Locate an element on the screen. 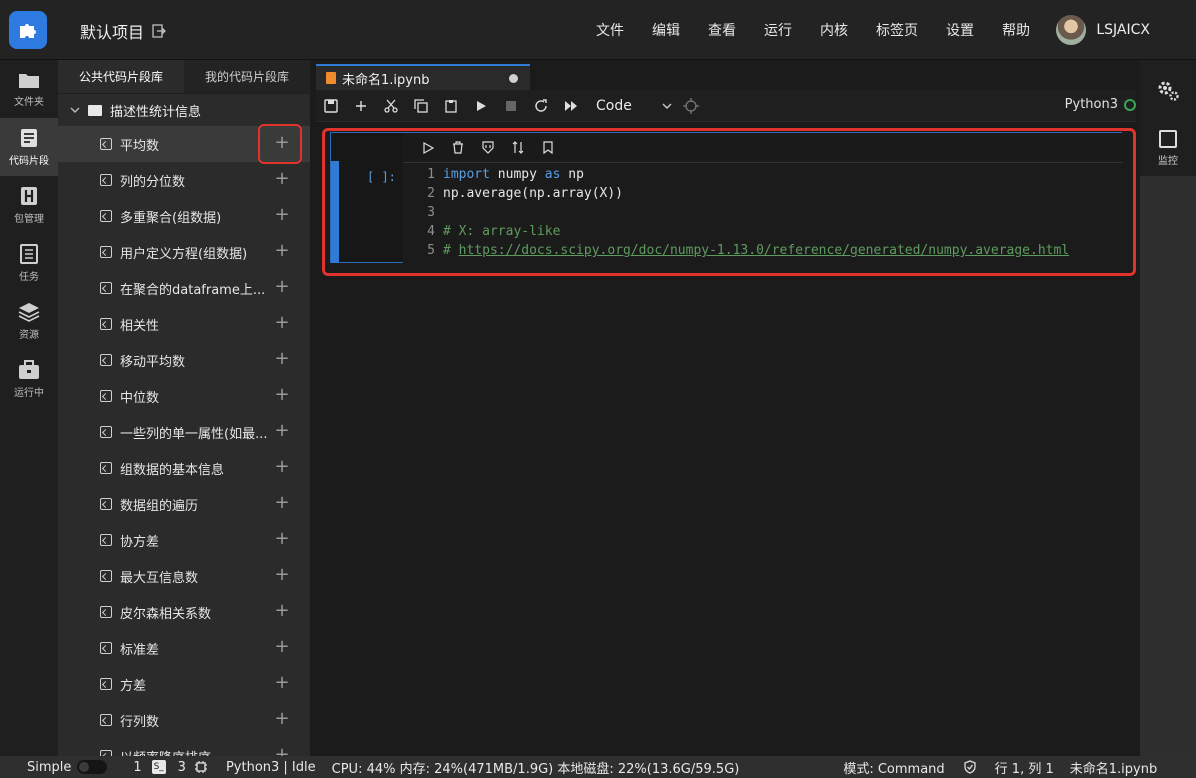 The image size is (1196, 778). kernel-indicator: Python3 is located at coordinates (1100, 104).